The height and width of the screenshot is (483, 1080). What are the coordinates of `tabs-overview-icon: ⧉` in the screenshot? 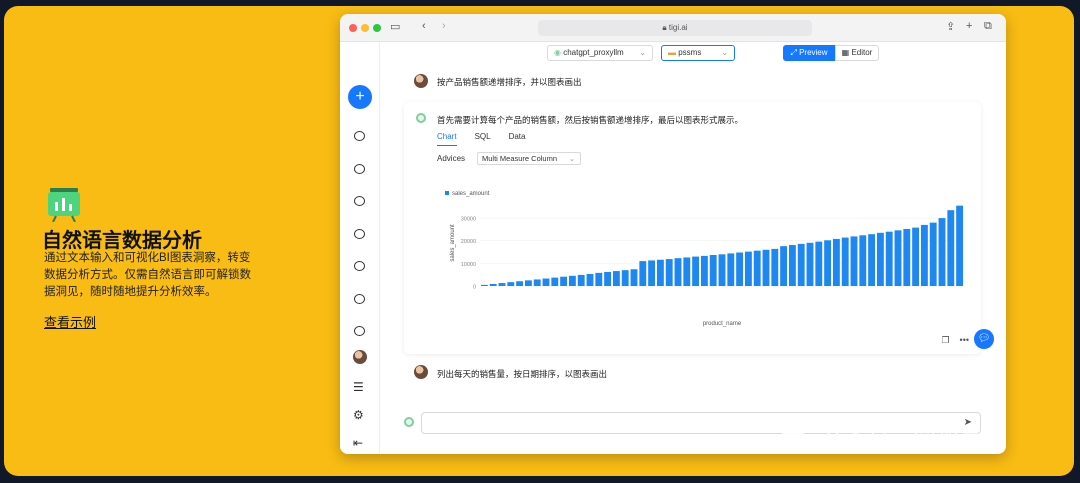 It's located at (988, 26).